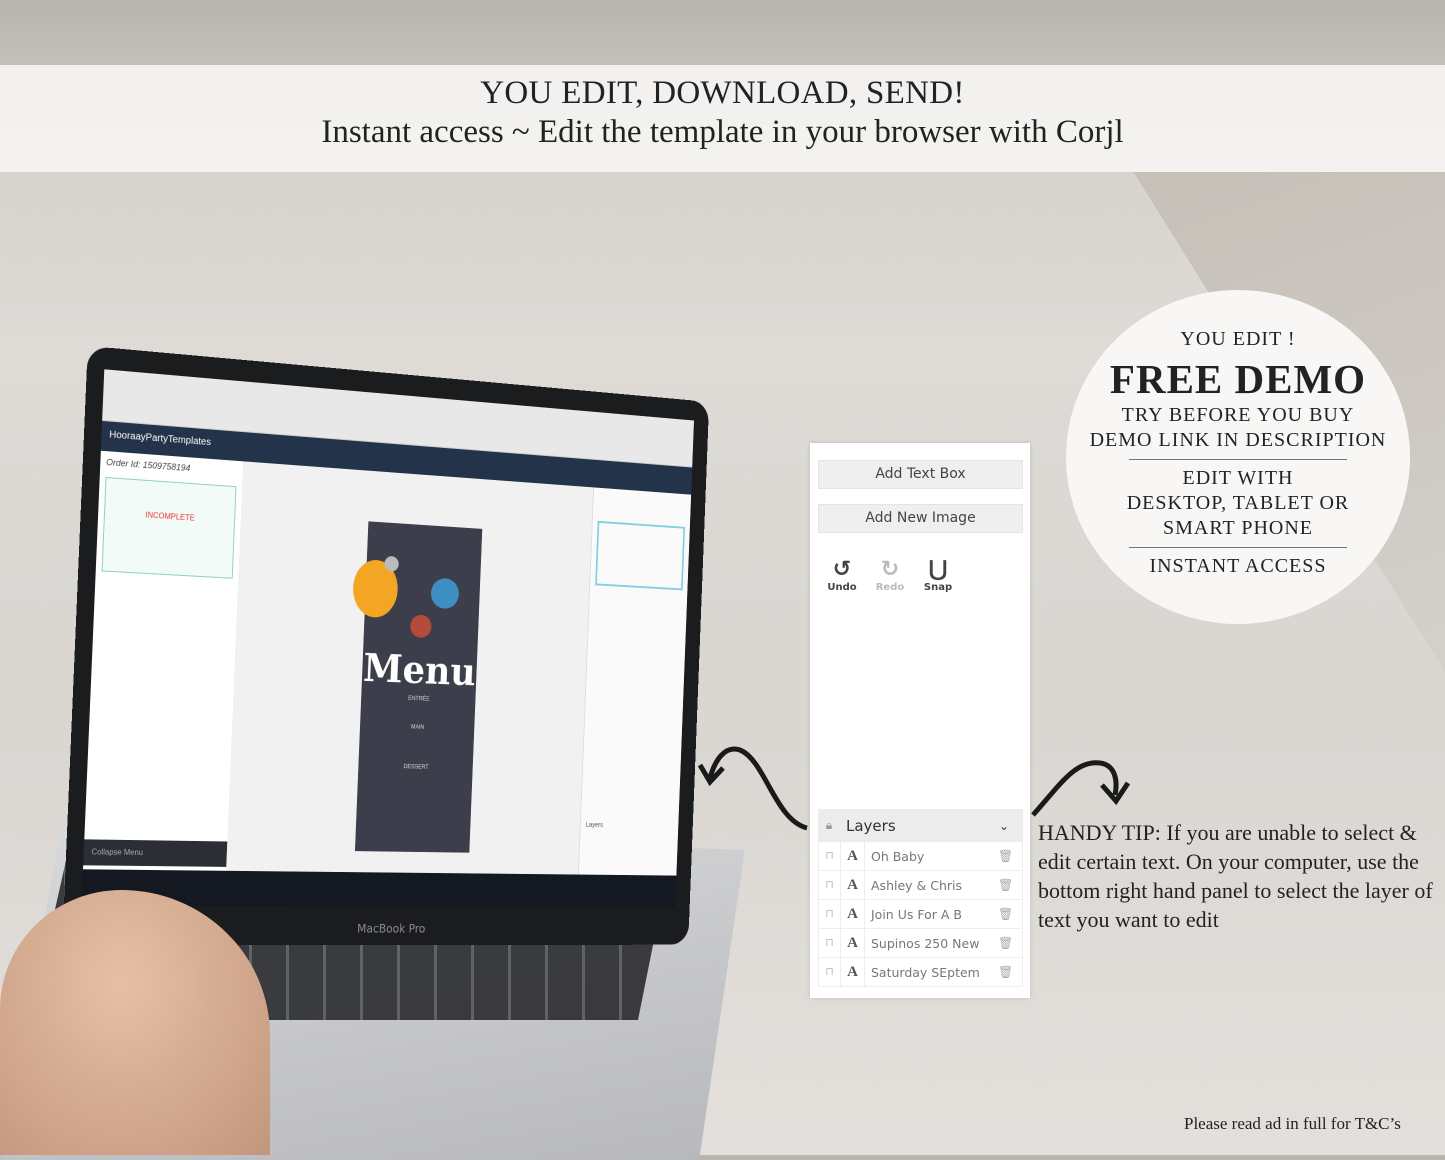  I want to click on layers-title: Layers, so click(871, 825).